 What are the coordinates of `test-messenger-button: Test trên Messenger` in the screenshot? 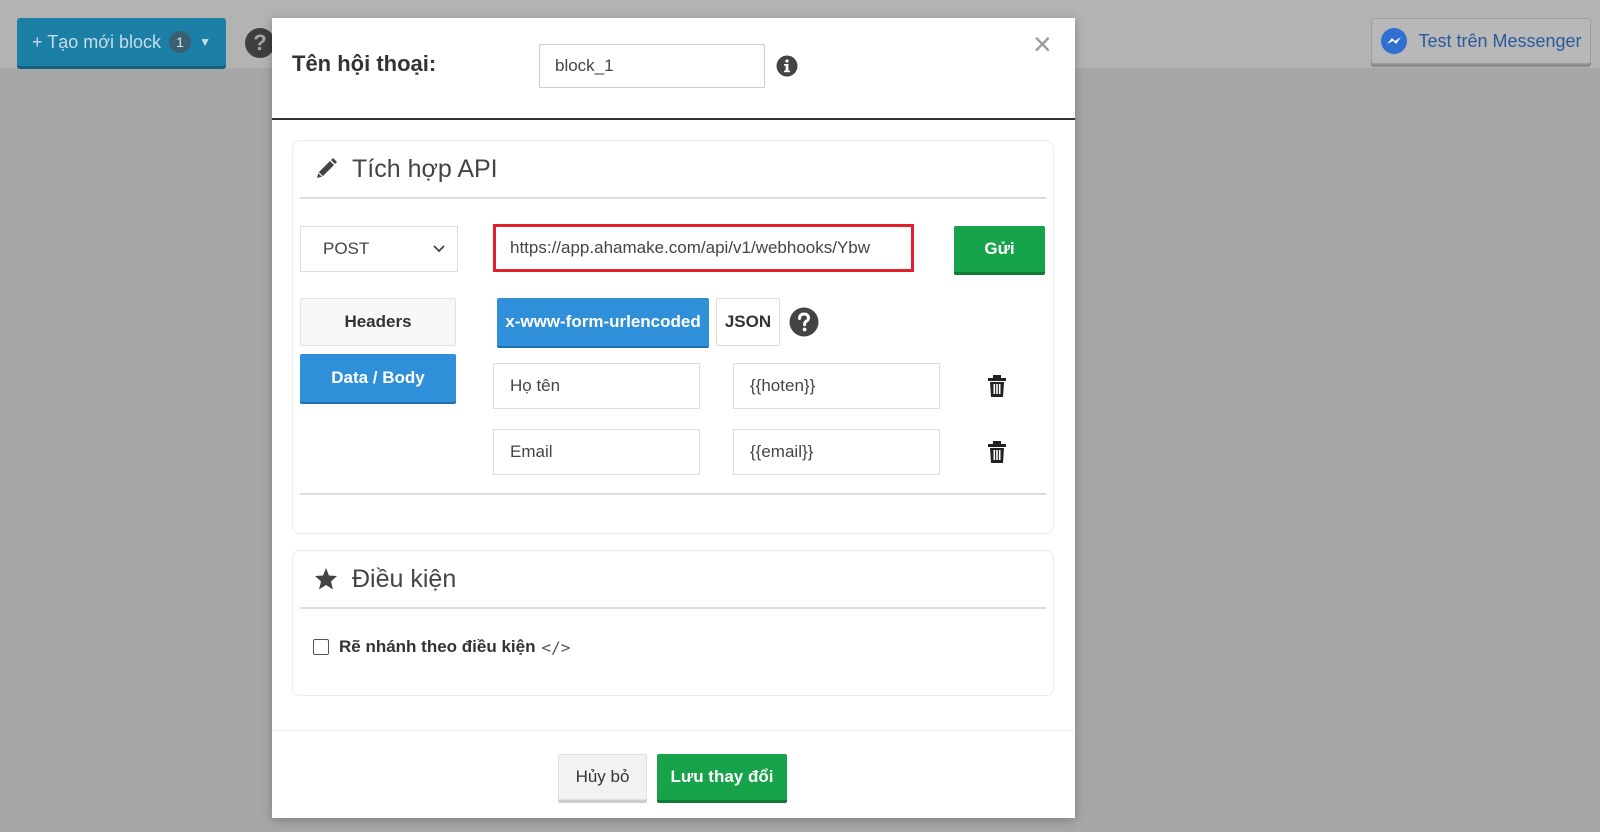 It's located at (1481, 41).